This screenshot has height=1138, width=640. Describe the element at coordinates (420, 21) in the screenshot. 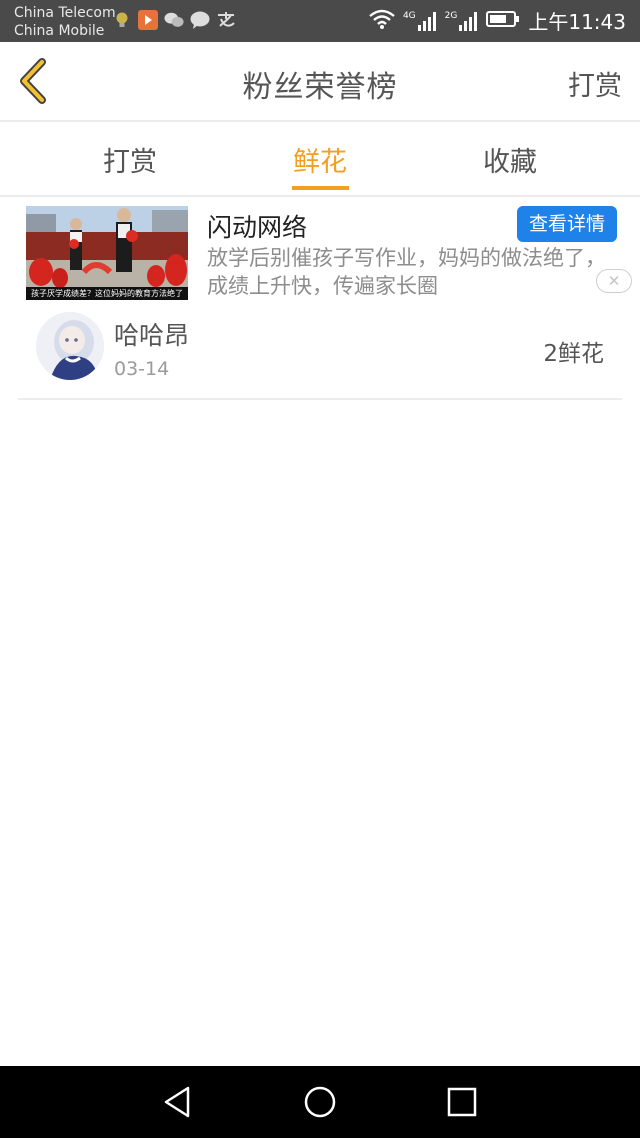

I see `signal-4g-icon: 4G` at that location.